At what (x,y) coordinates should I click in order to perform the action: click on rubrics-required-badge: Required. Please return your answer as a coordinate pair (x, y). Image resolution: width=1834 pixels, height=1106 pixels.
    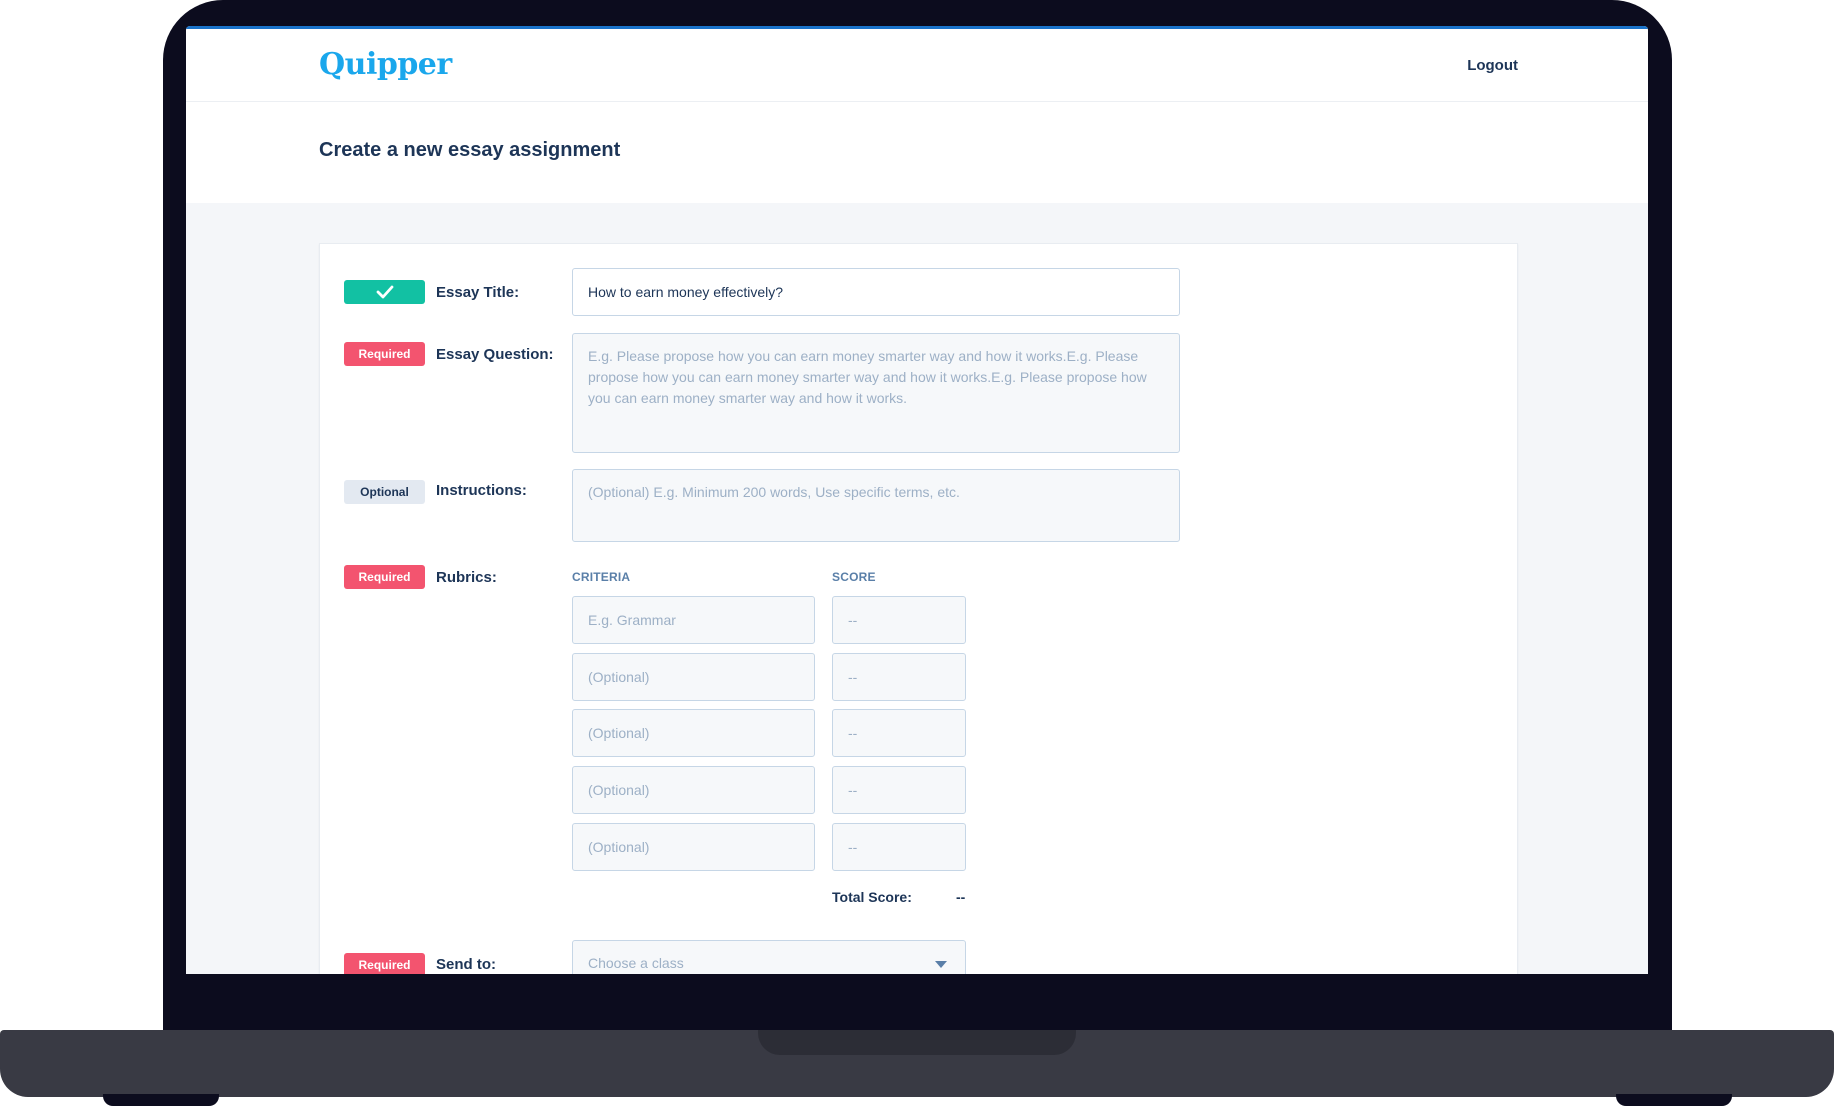
    Looking at the image, I should click on (384, 577).